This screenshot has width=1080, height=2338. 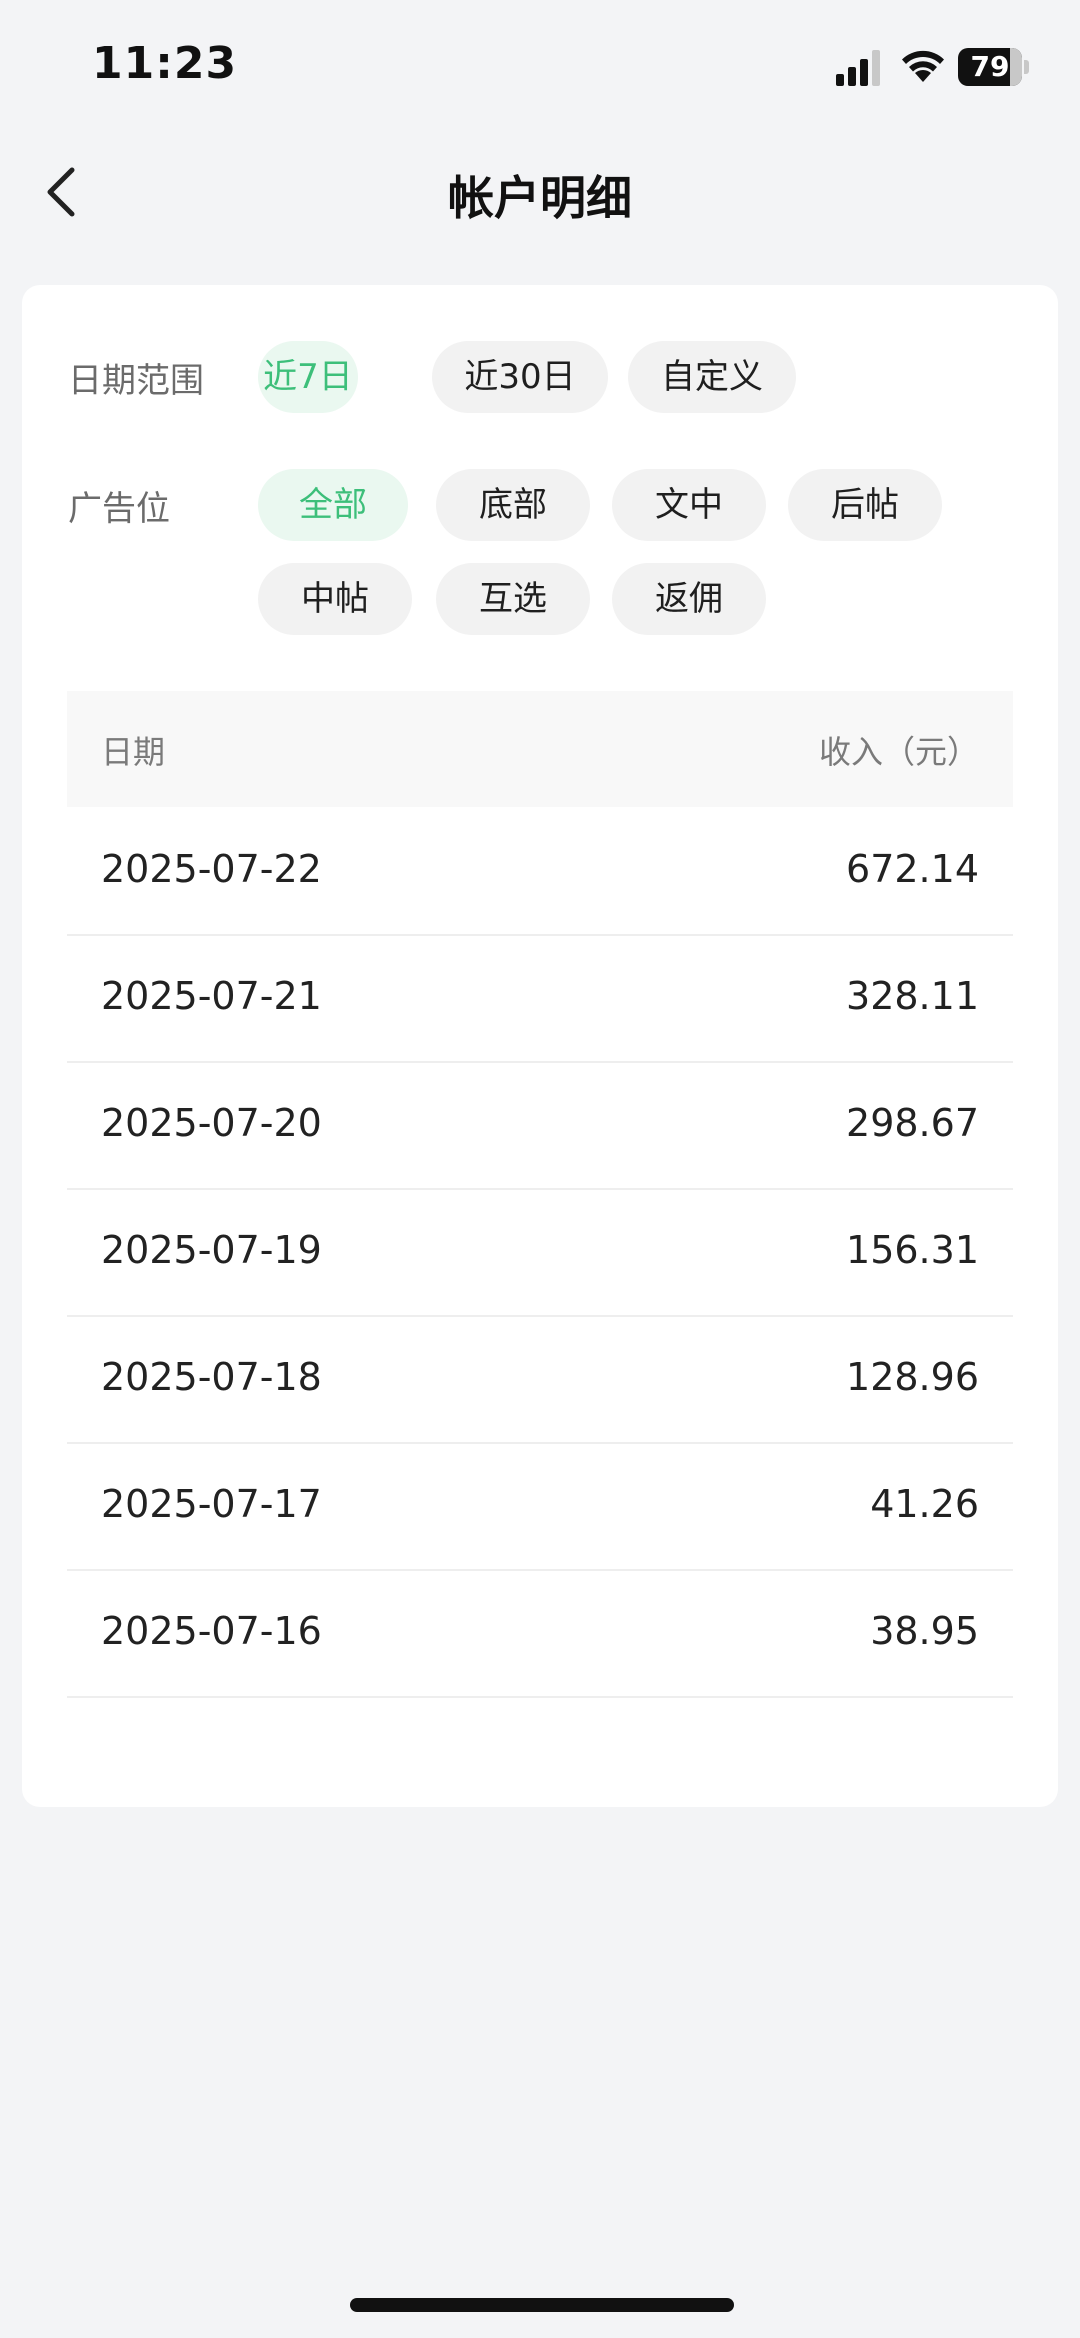 I want to click on date-range-label: 日期范围, so click(x=136, y=381).